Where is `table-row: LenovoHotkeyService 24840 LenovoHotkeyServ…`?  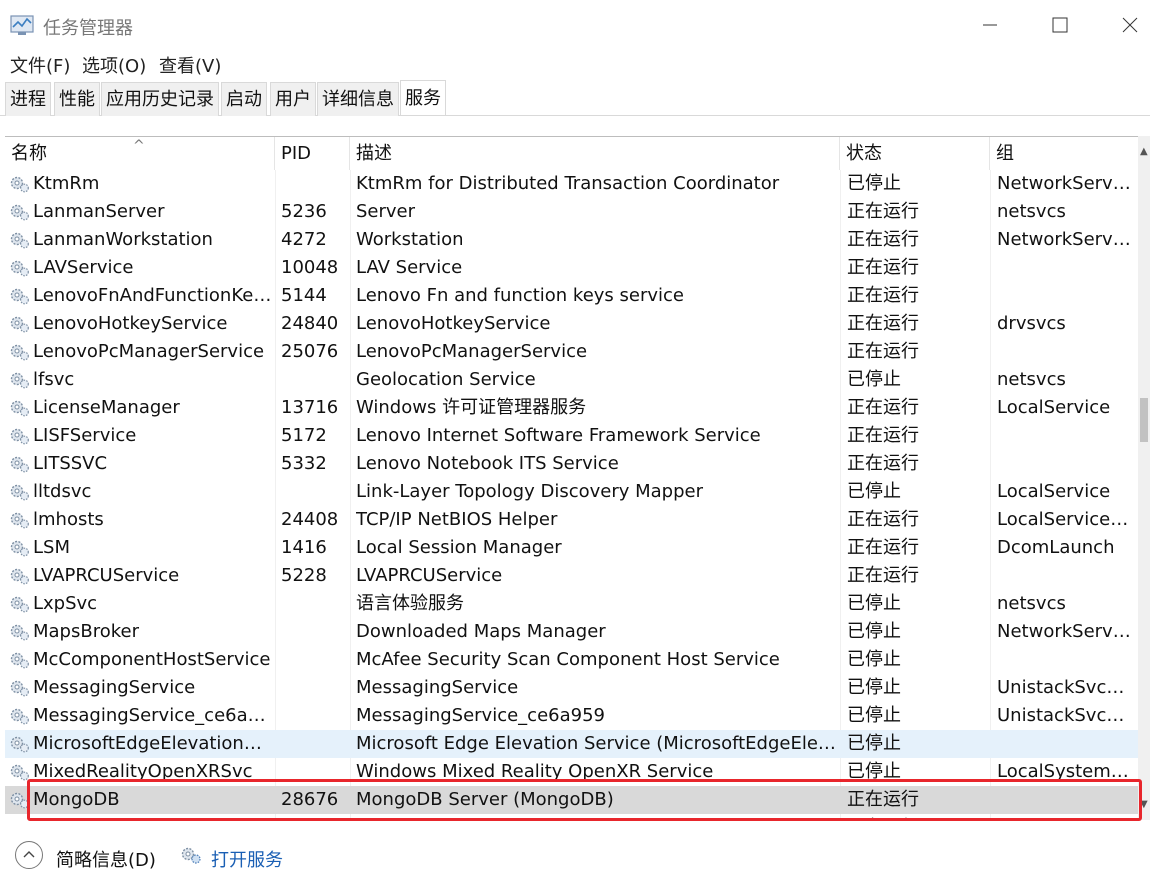 table-row: LenovoHotkeyService 24840 LenovoHotkeyServ… is located at coordinates (572, 324).